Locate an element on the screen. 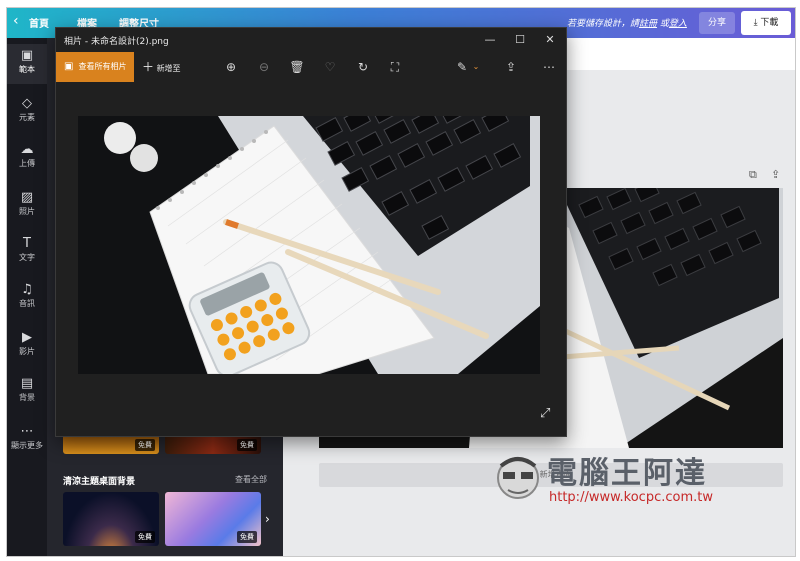 The width and height of the screenshot is (800, 561). sidebar-item-label: 上傳 is located at coordinates (27, 163).